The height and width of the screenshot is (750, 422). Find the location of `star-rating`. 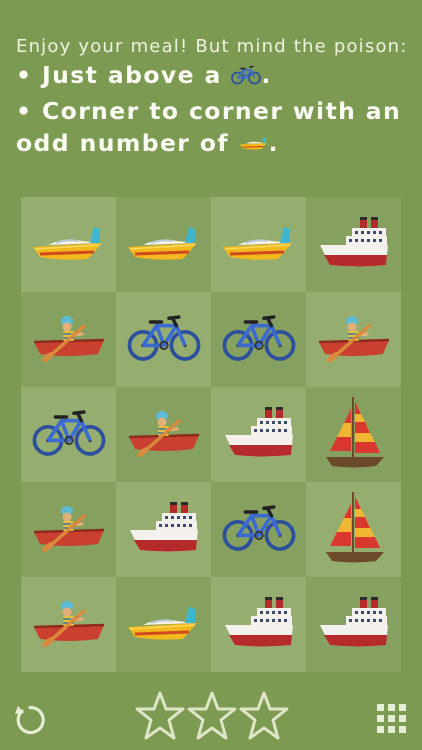

star-rating is located at coordinates (212, 716).